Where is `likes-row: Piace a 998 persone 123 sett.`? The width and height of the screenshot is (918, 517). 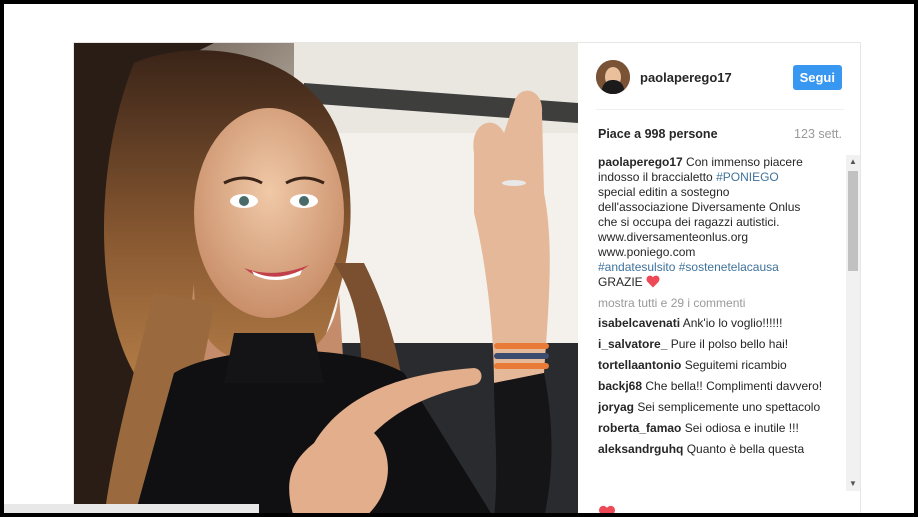 likes-row: Piace a 998 persone 123 sett. is located at coordinates (720, 134).